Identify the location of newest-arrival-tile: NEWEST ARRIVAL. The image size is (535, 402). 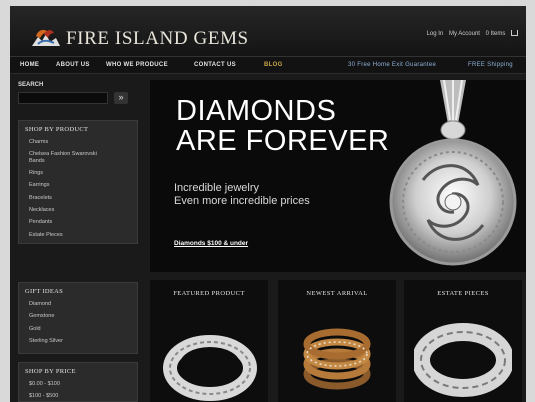
(337, 341).